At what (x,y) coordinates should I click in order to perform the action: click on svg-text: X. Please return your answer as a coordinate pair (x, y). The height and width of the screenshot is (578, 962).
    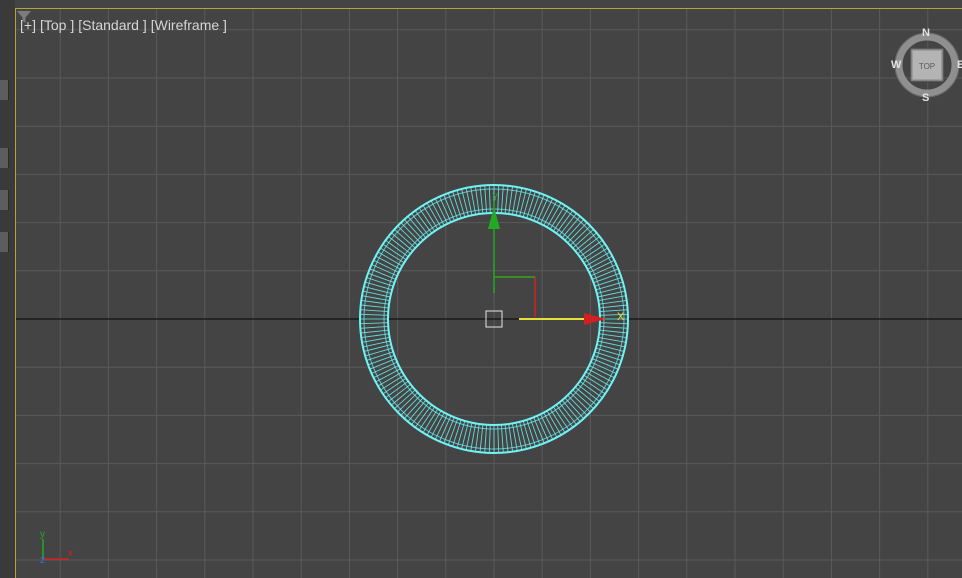
    Looking at the image, I should click on (621, 317).